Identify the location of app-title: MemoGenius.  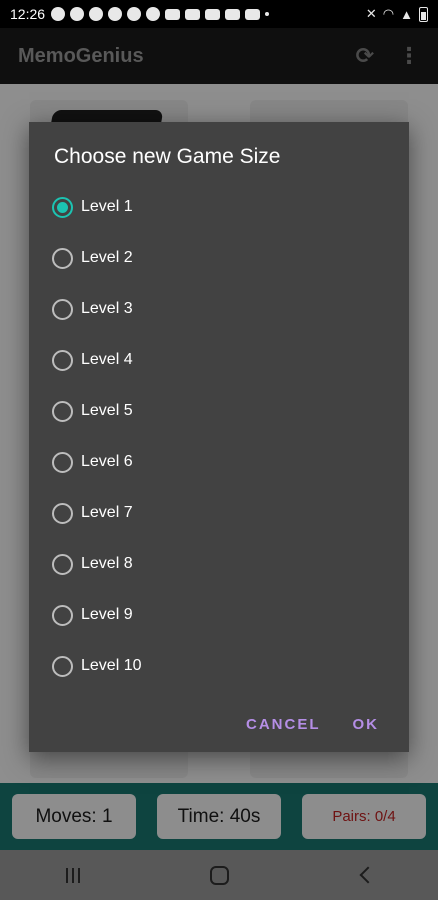
(81, 55).